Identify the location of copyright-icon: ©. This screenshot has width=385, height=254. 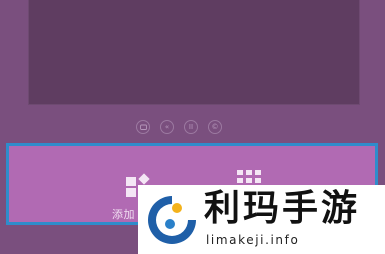
(215, 127).